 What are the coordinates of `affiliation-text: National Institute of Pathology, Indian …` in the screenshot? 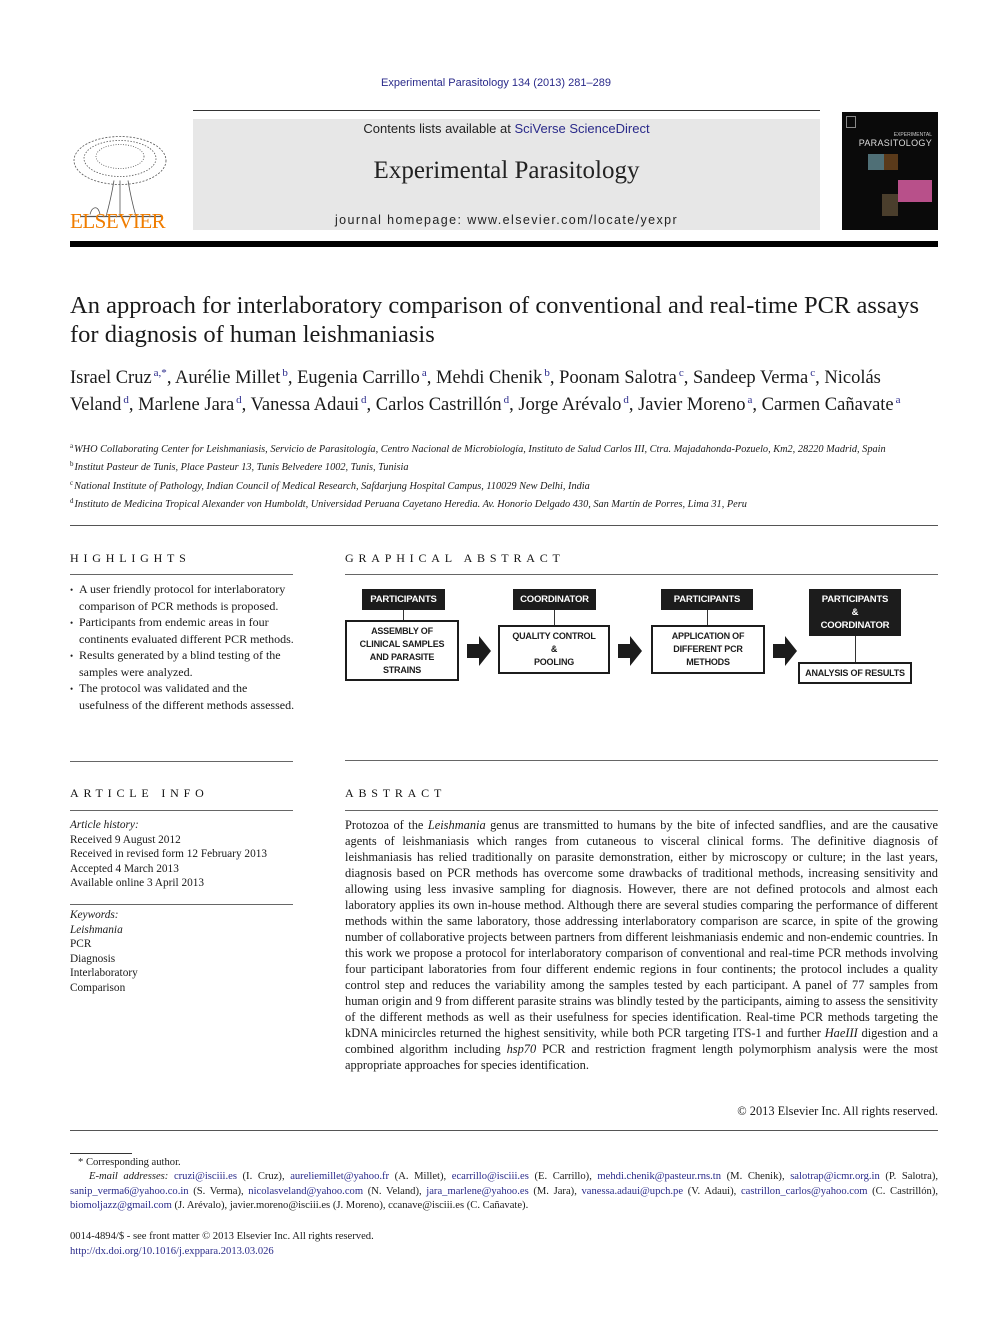 It's located at (332, 486).